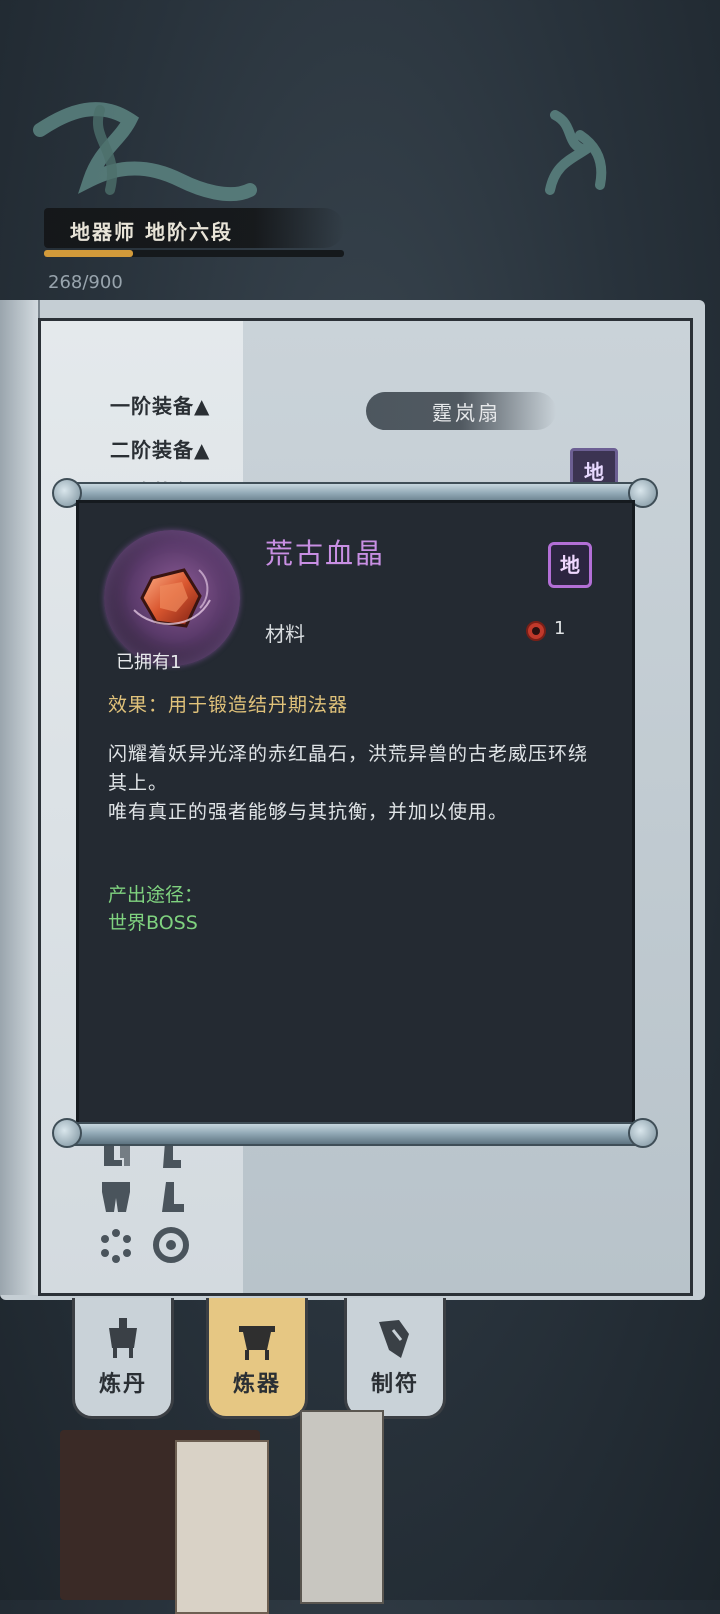 The height and width of the screenshot is (1614, 720). What do you see at coordinates (123, 1341) in the screenshot?
I see `alchemy-cauldron-icon` at bounding box center [123, 1341].